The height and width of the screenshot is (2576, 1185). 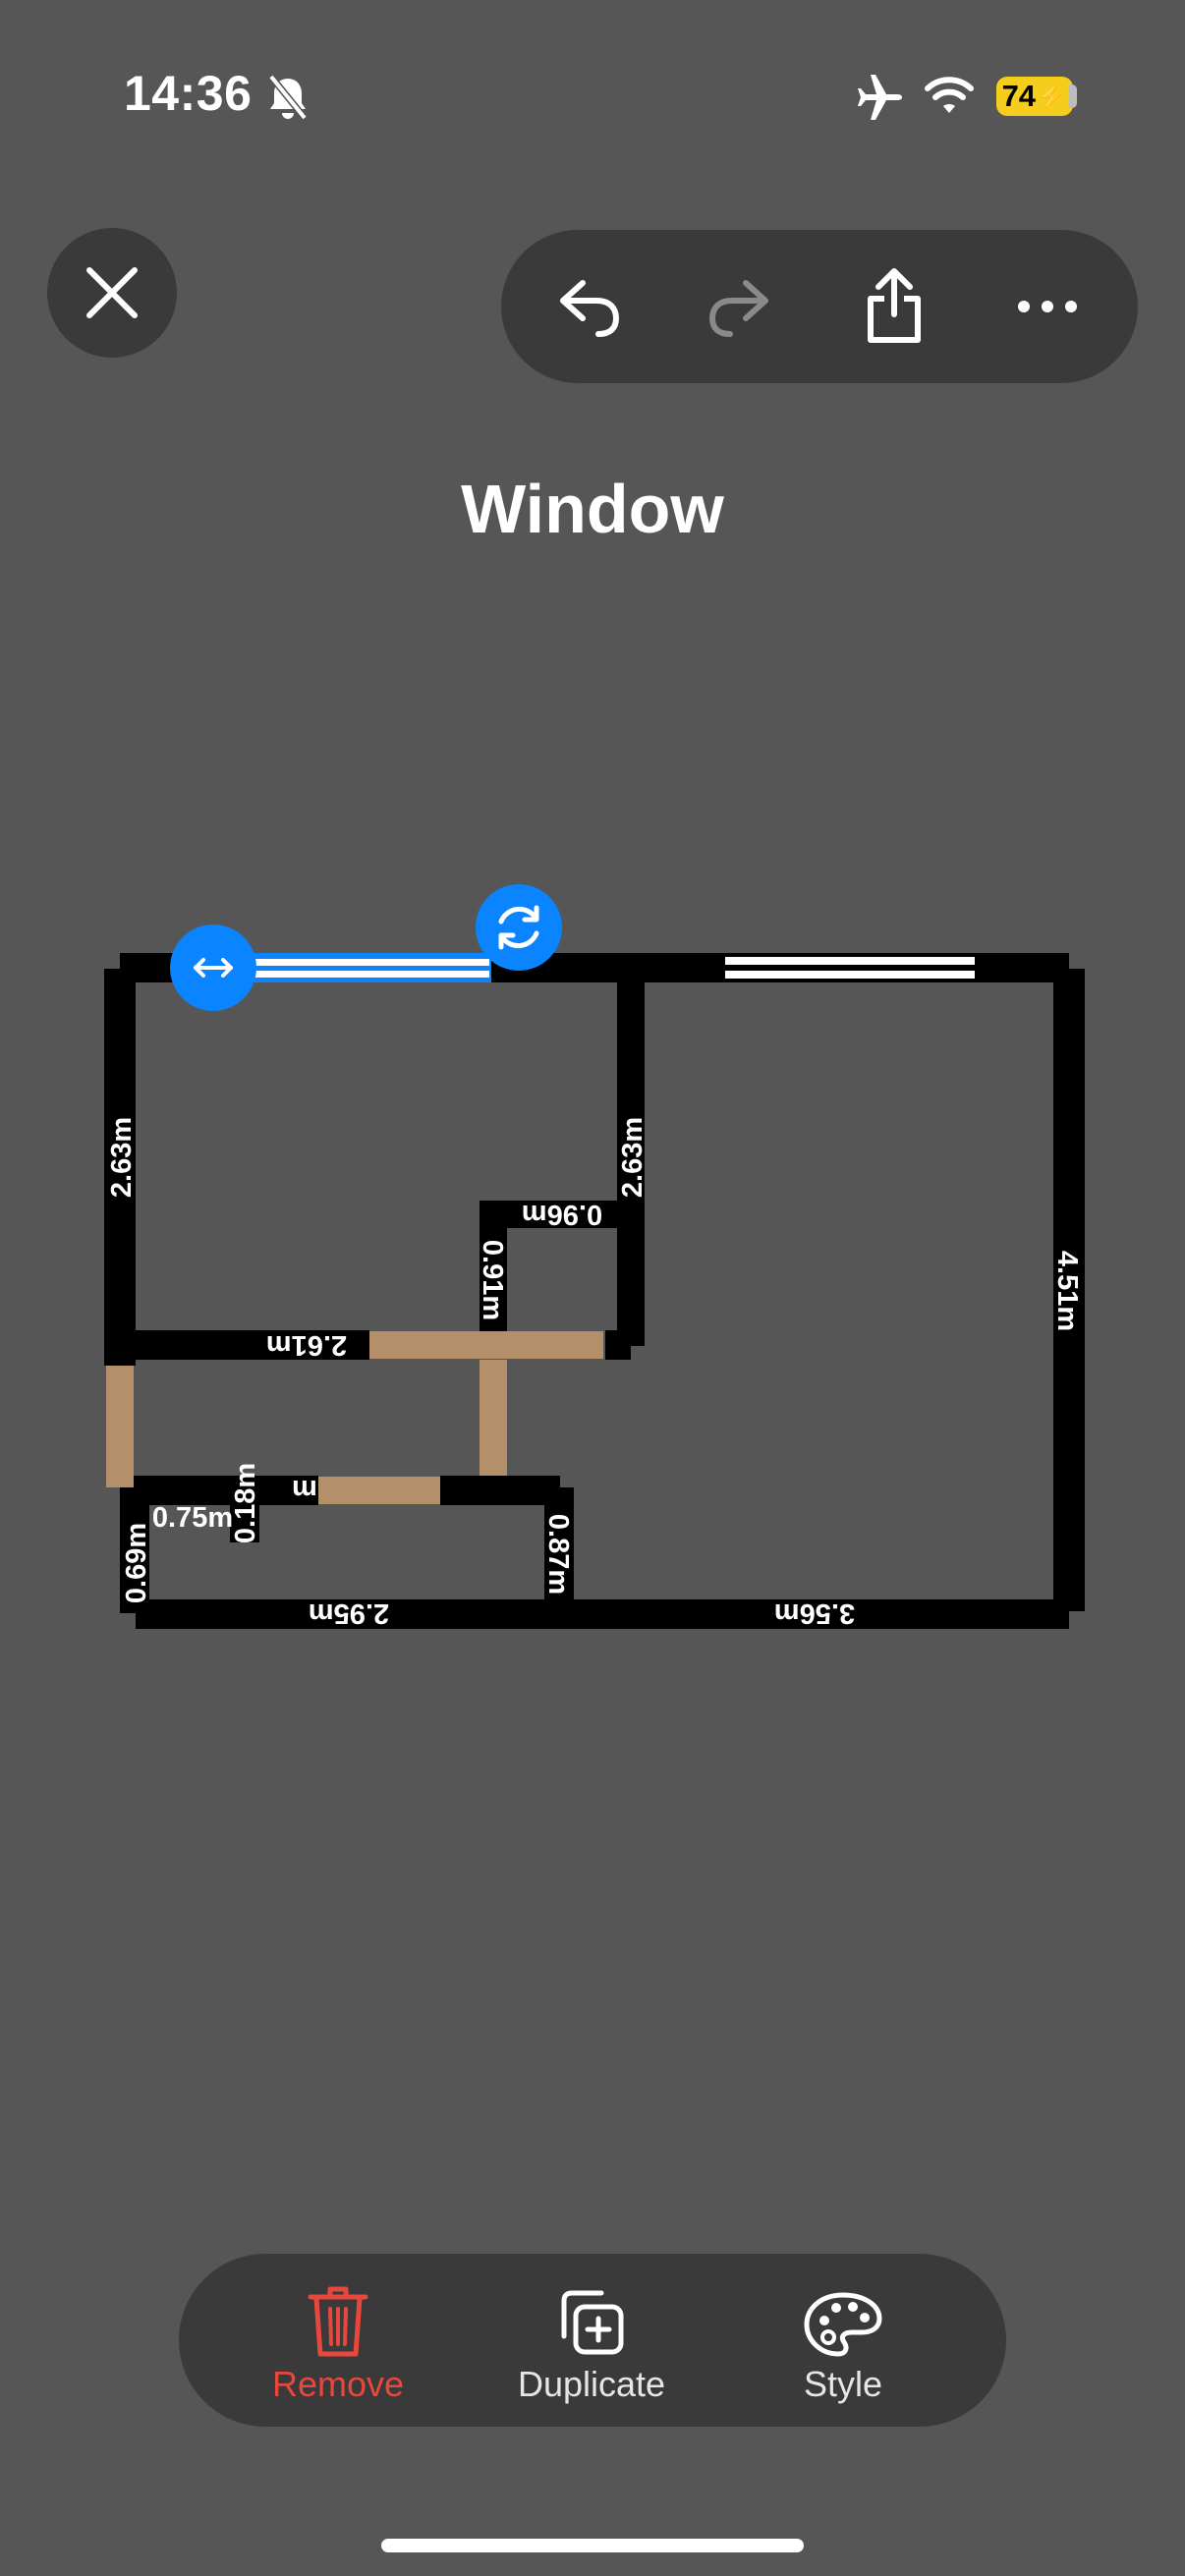 What do you see at coordinates (493, 1280) in the screenshot?
I see `measurement-label: 0.91m` at bounding box center [493, 1280].